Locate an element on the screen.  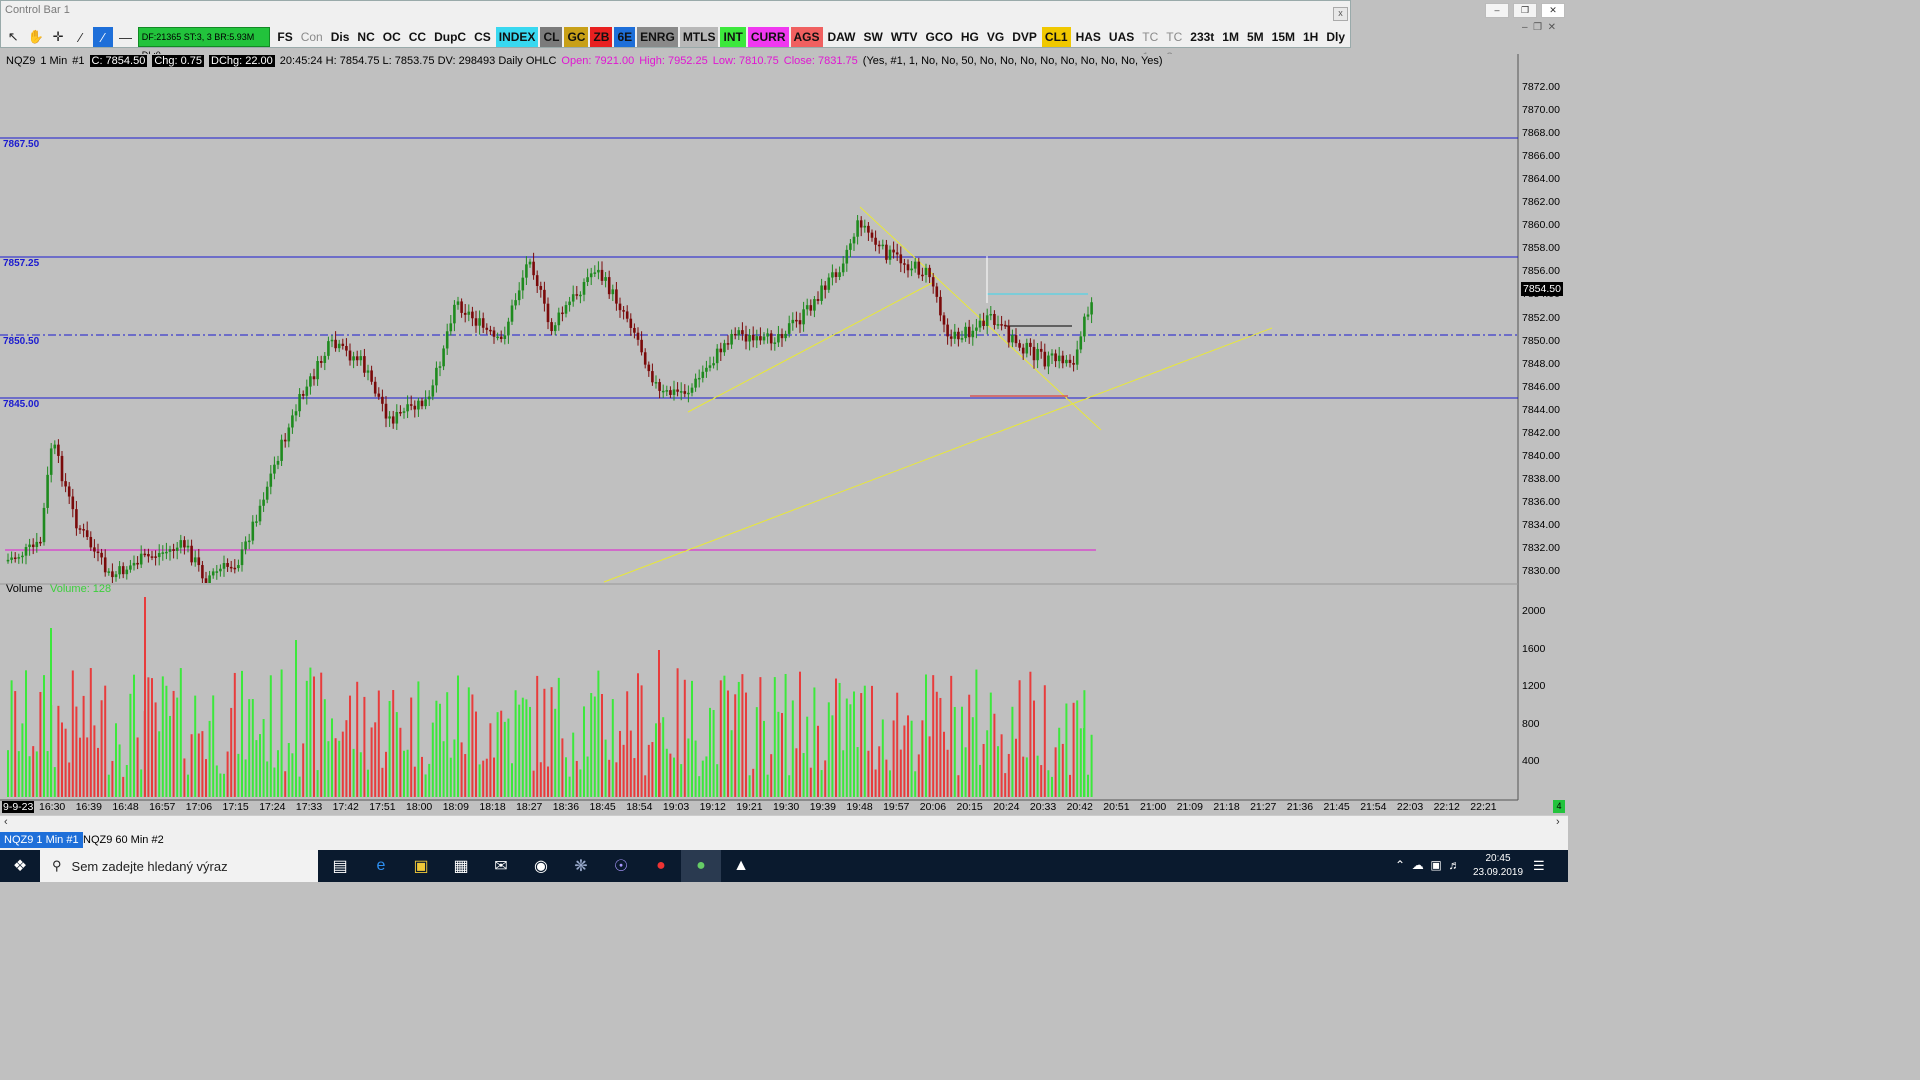
toolbar-button-oc: OC is located at coordinates (392, 37).